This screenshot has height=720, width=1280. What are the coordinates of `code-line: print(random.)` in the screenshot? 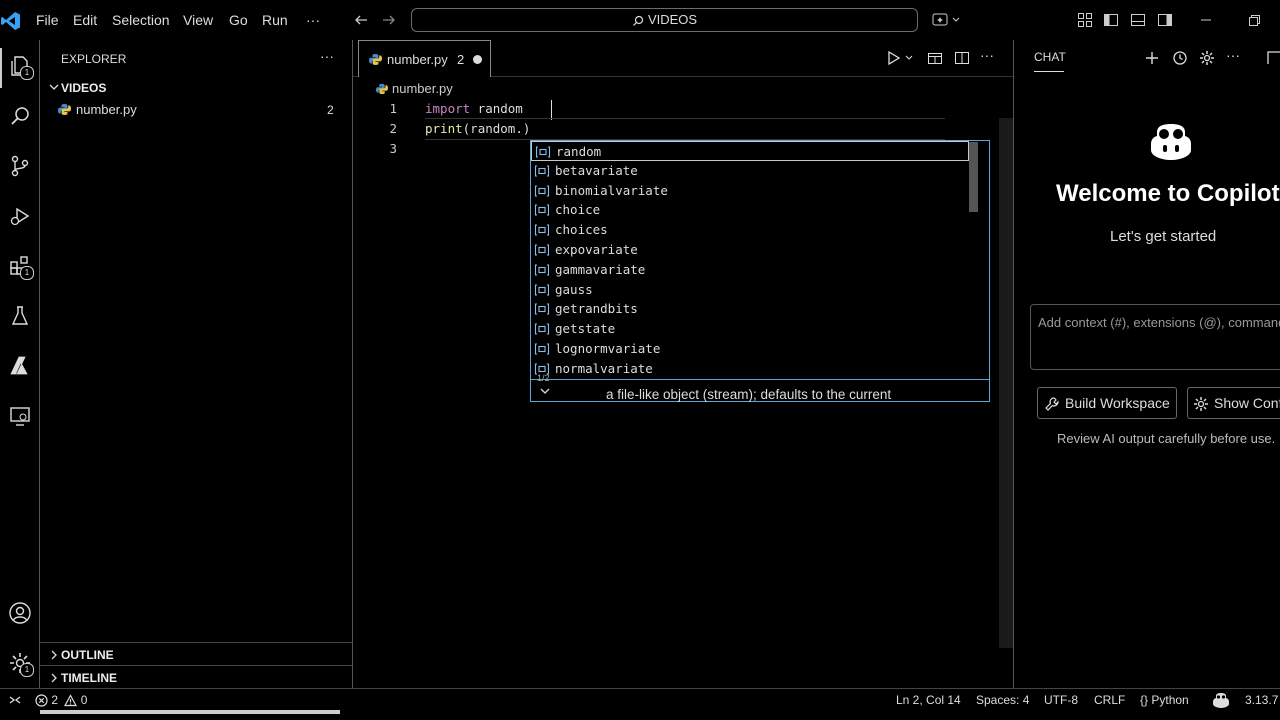 It's located at (477, 128).